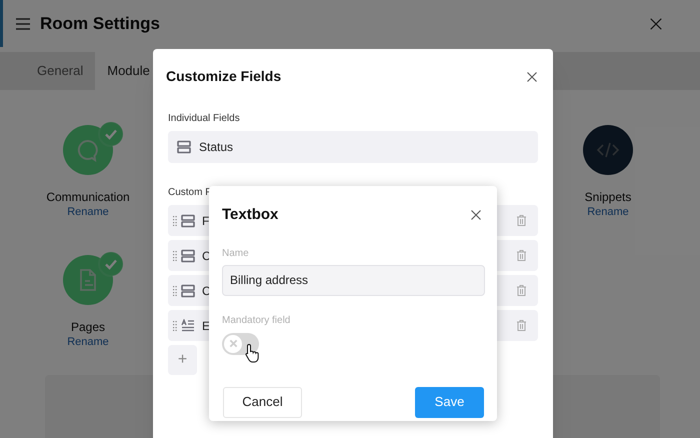 This screenshot has width=700, height=438. What do you see at coordinates (608, 197) in the screenshot?
I see `module-name: Snippets` at bounding box center [608, 197].